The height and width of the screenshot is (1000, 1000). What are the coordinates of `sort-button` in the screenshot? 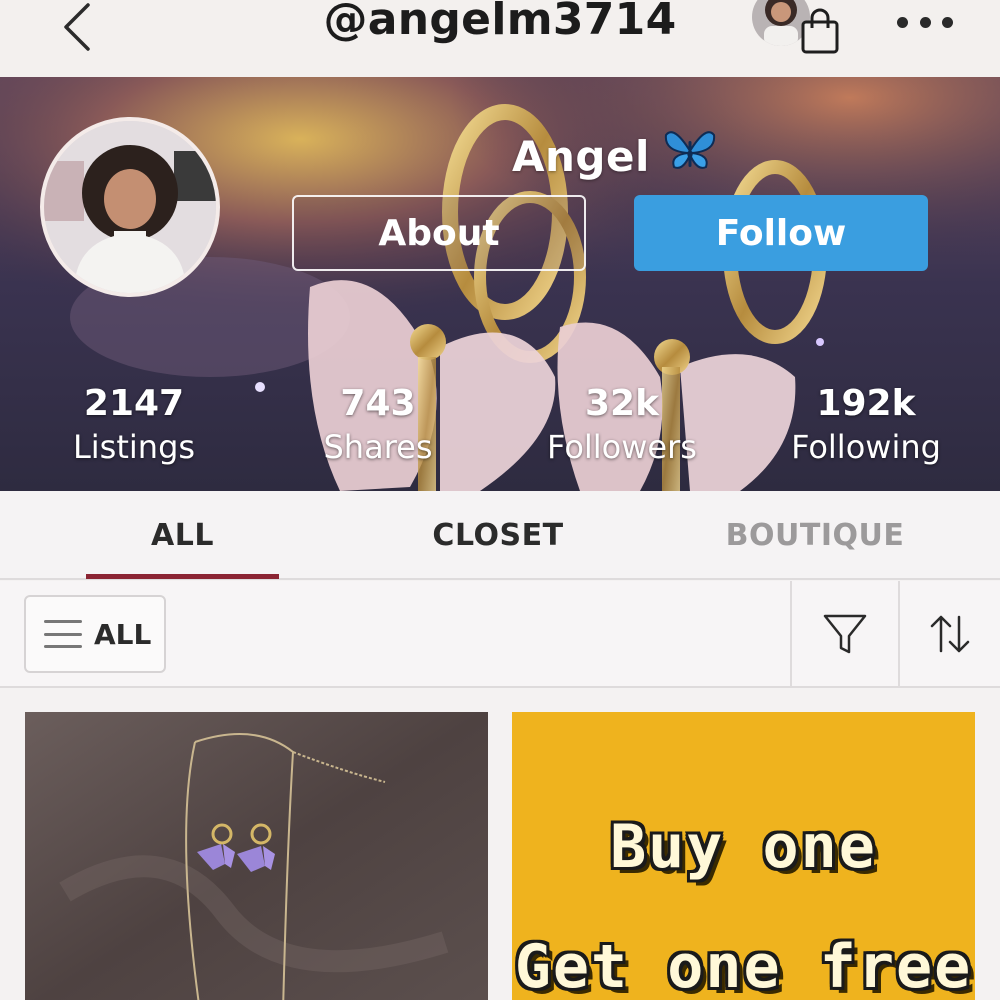 It's located at (949, 633).